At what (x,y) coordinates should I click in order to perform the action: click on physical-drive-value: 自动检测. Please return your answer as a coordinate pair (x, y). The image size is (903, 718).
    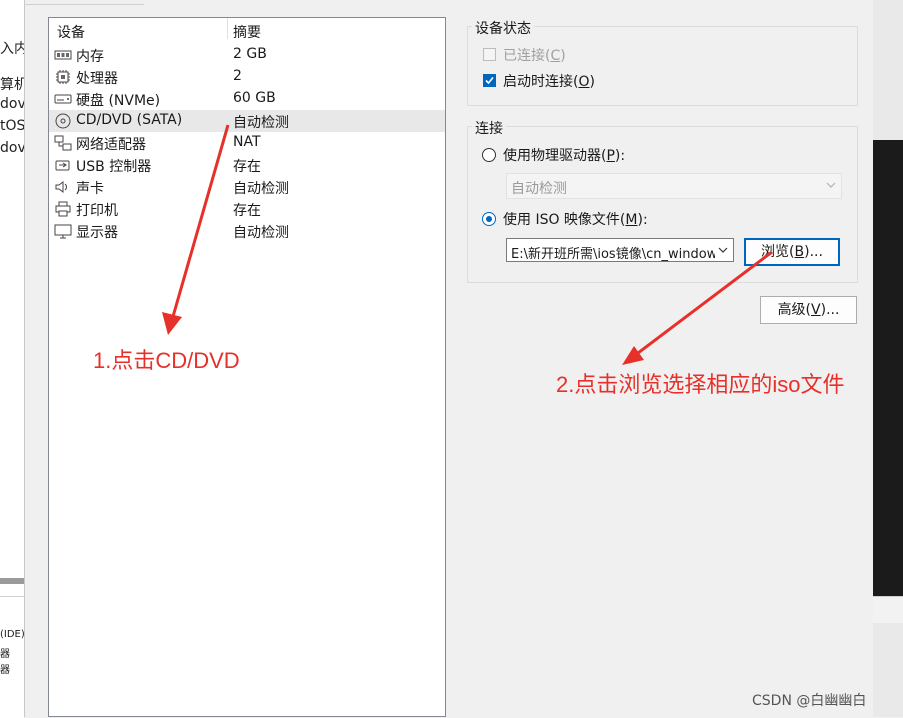
    Looking at the image, I should click on (539, 189).